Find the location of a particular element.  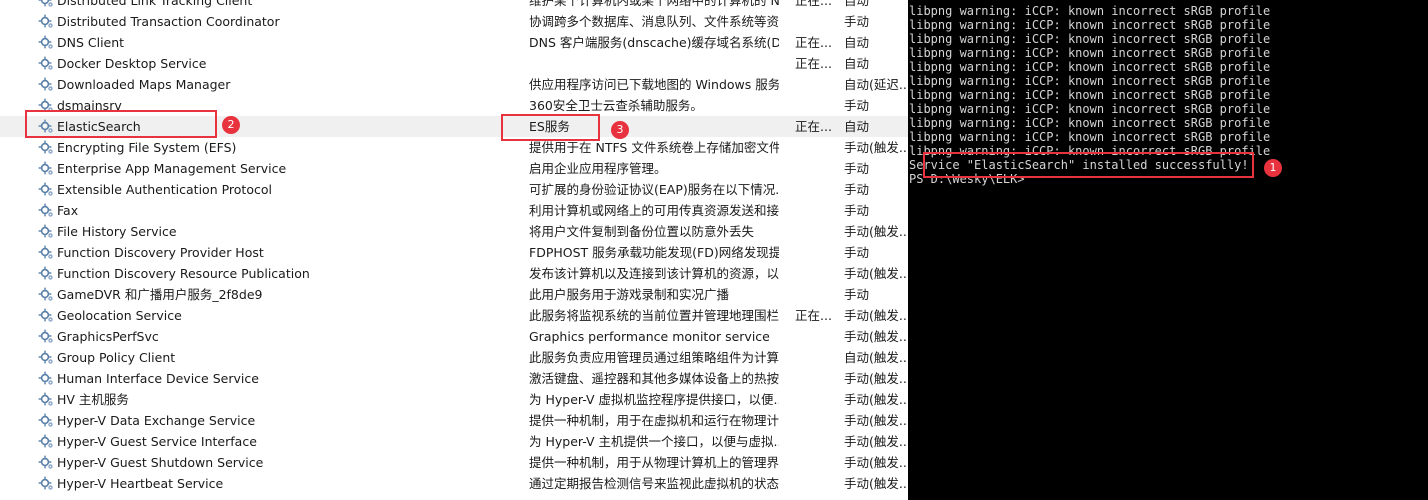

service-name: Hyper-V Guest Service Interface is located at coordinates (157, 441).